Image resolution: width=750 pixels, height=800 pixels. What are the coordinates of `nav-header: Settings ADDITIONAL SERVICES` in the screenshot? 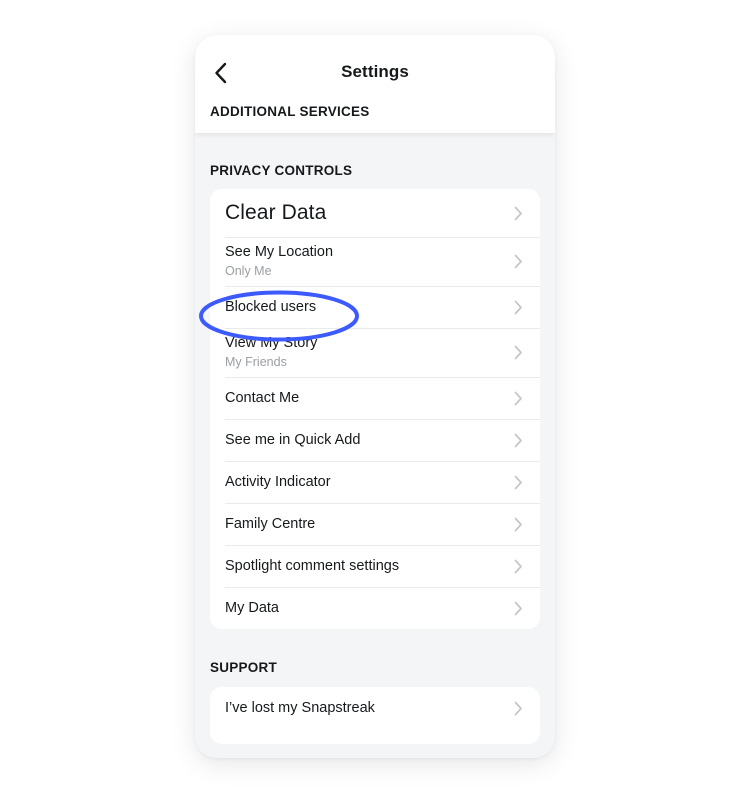 It's located at (375, 84).